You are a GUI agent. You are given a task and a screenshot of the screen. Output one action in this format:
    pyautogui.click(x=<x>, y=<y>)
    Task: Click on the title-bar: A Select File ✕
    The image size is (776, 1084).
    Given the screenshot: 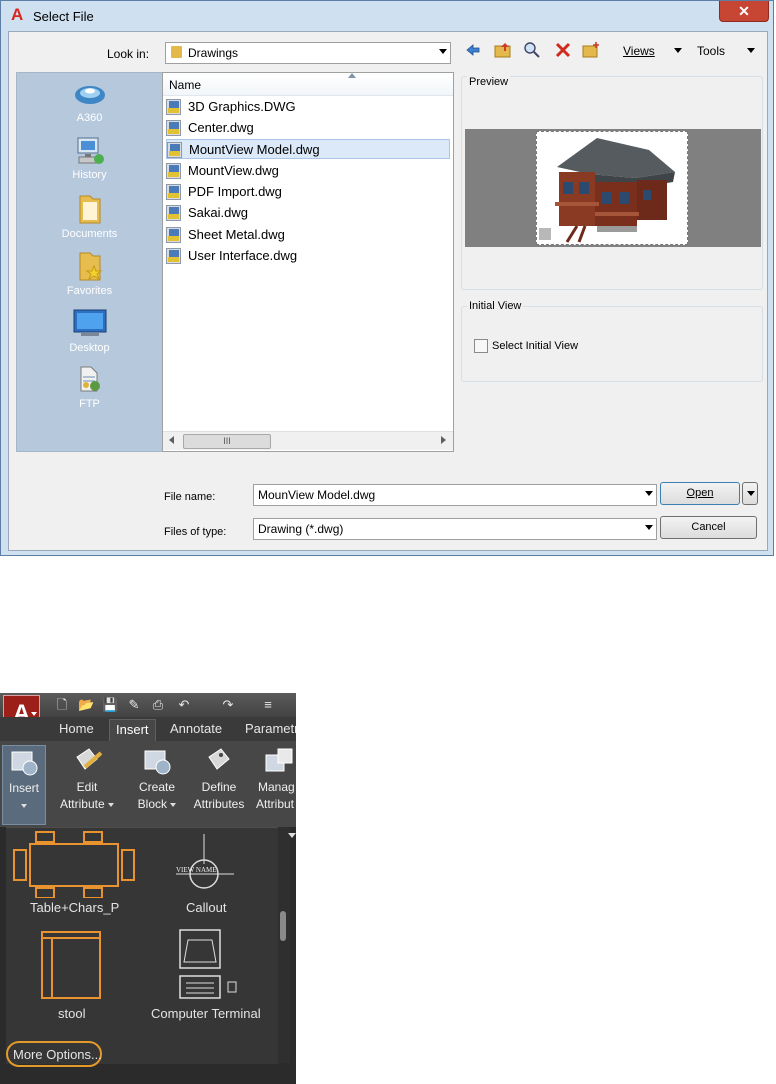 What is the action you would take?
    pyautogui.click(x=387, y=16)
    